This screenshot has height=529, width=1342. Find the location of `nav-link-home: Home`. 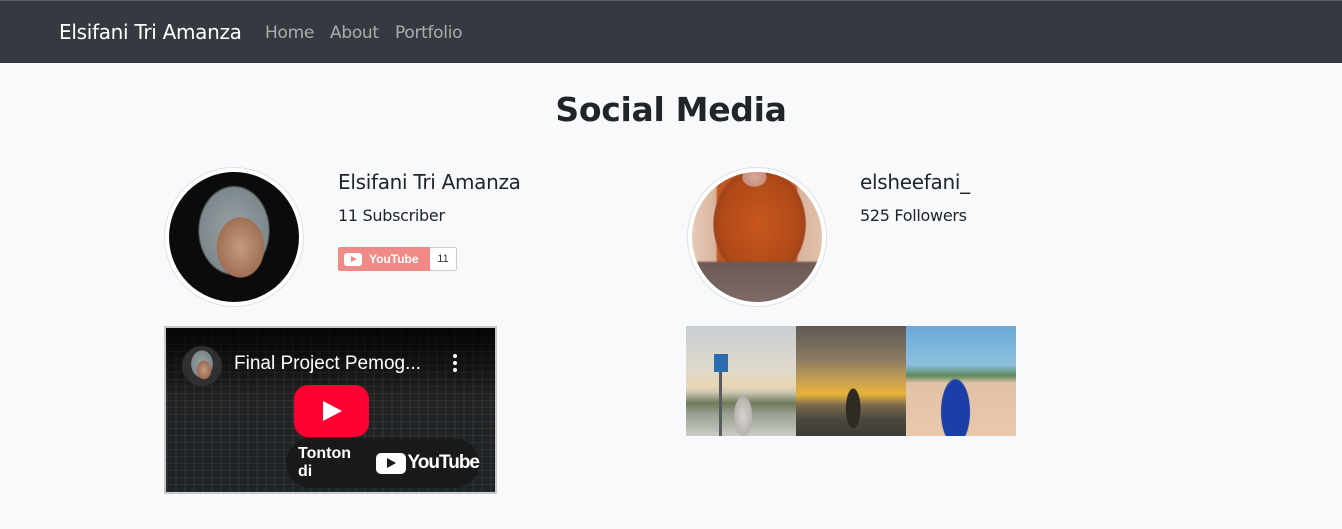

nav-link-home: Home is located at coordinates (289, 33).